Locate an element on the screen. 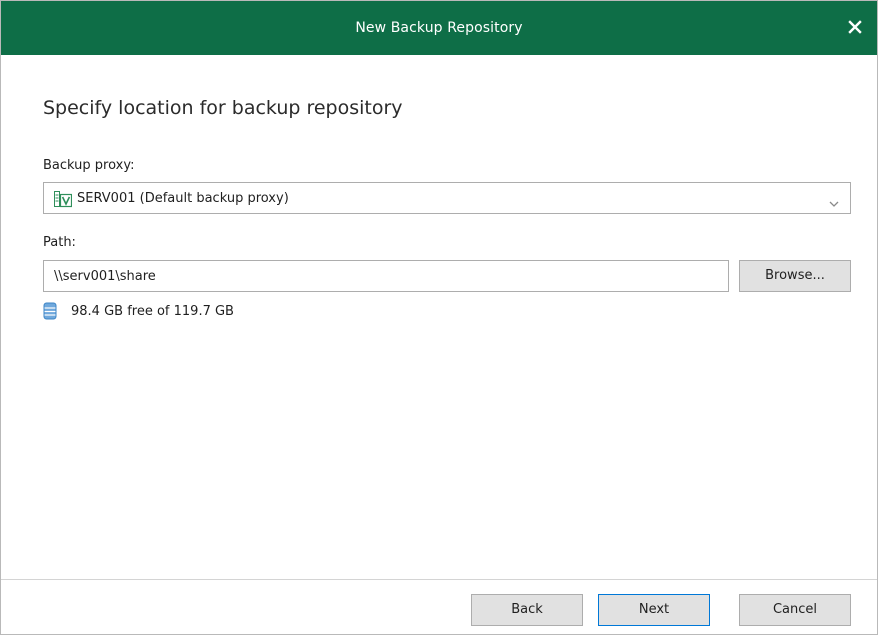  free-space-text: 98.4 GB free of 119.7 GB is located at coordinates (152, 311).